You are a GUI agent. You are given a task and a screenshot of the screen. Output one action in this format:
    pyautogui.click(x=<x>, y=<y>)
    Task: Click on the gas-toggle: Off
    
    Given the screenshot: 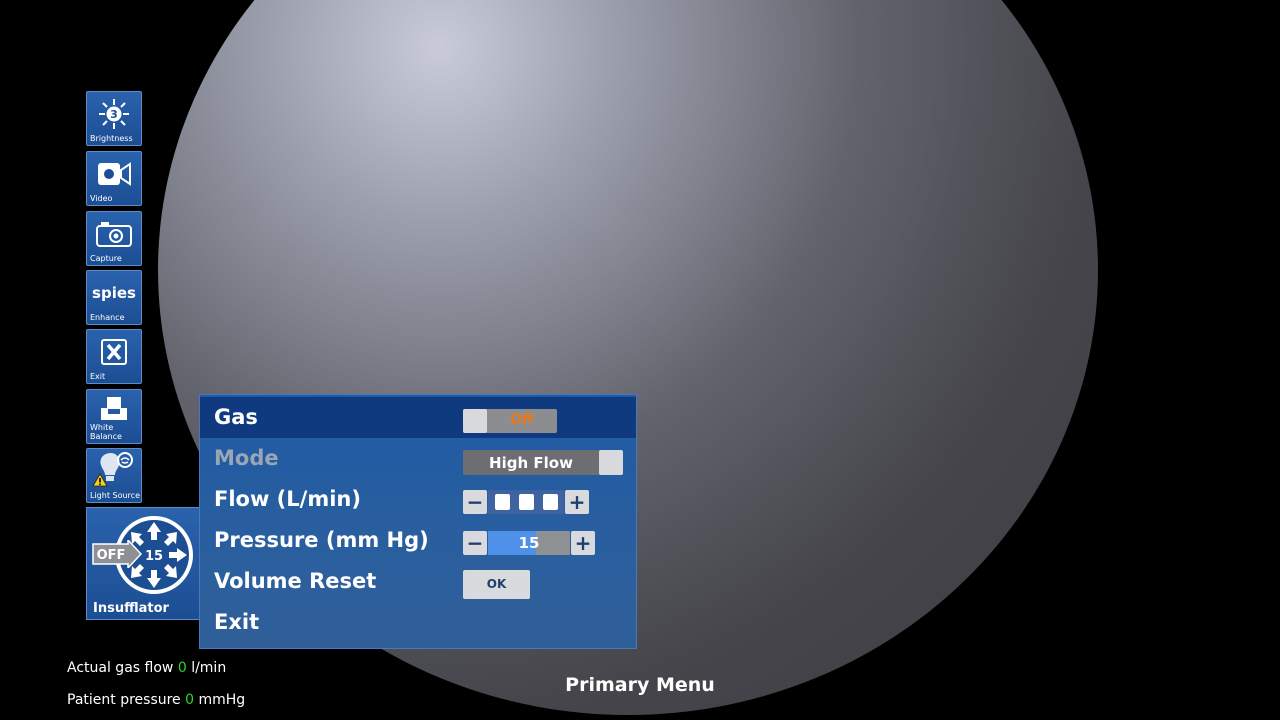 What is the action you would take?
    pyautogui.click(x=510, y=421)
    